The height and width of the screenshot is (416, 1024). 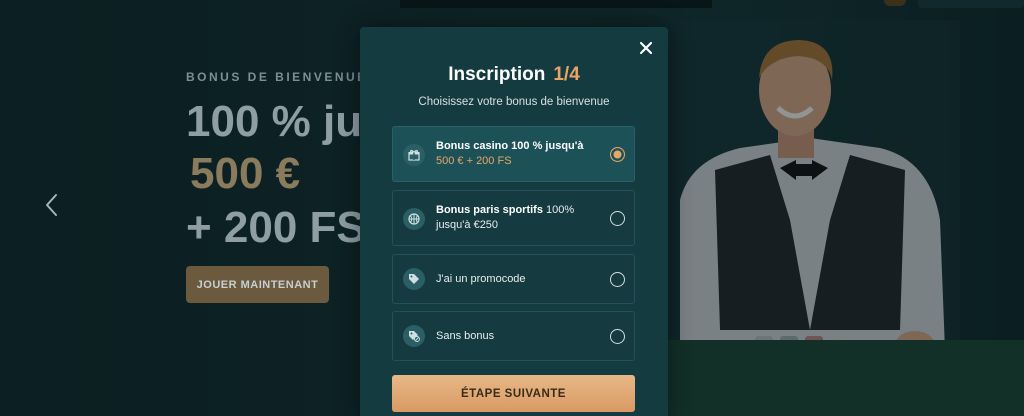 What do you see at coordinates (414, 219) in the screenshot?
I see `basketball-icon` at bounding box center [414, 219].